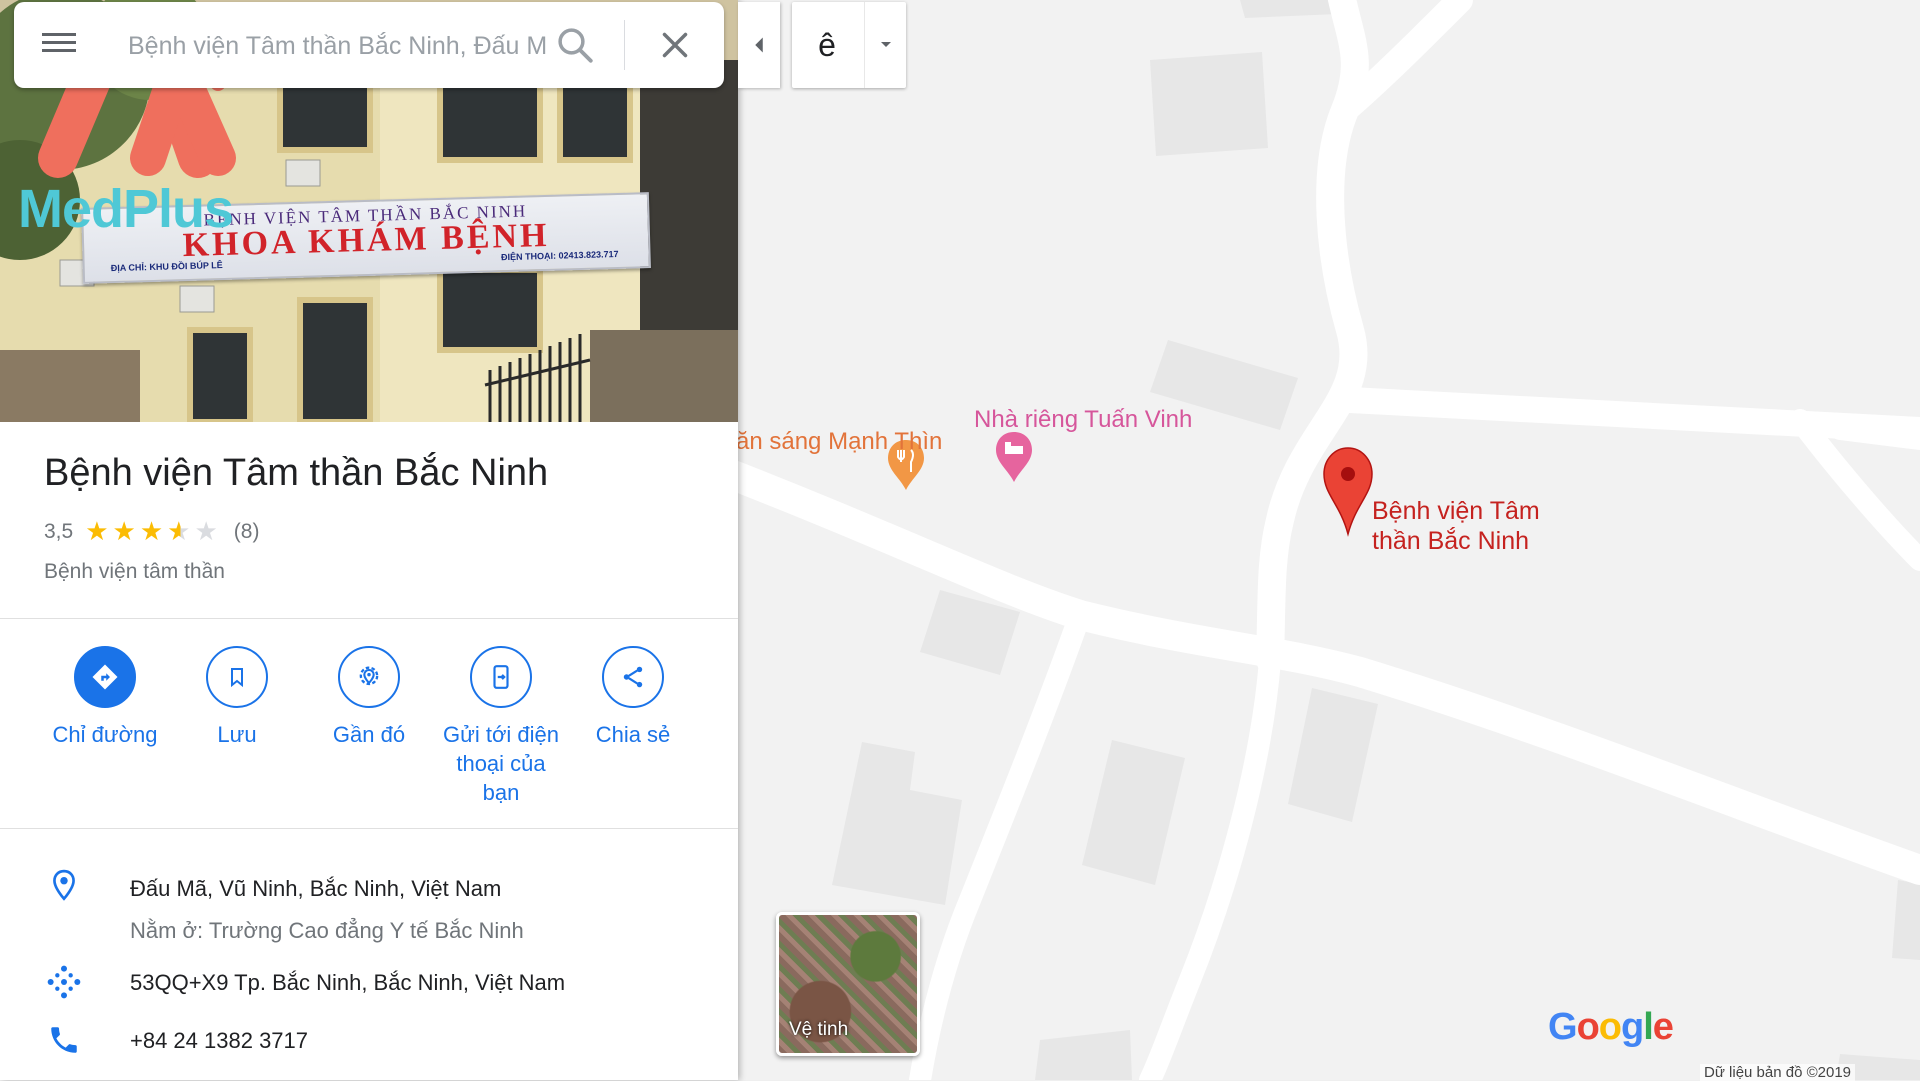  What do you see at coordinates (316, 888) in the screenshot?
I see `address-text: Đấu Mã, Vũ Ninh, Bắc Ninh, Việt Nam` at bounding box center [316, 888].